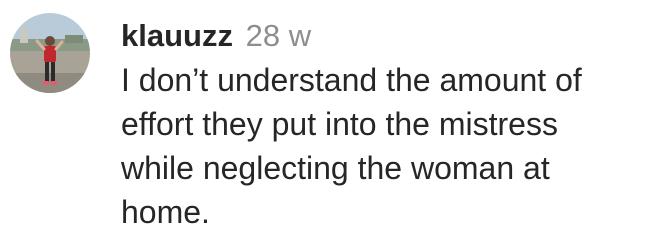  I want to click on user-avatar-photo-icon, so click(50, 53).